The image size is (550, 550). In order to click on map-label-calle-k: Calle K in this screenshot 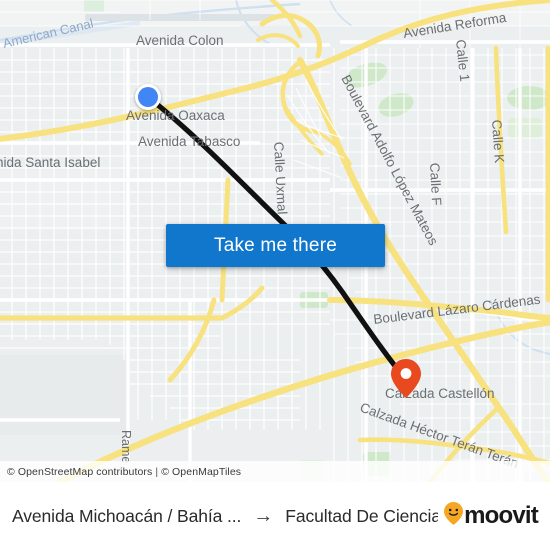, I will do `click(498, 141)`.